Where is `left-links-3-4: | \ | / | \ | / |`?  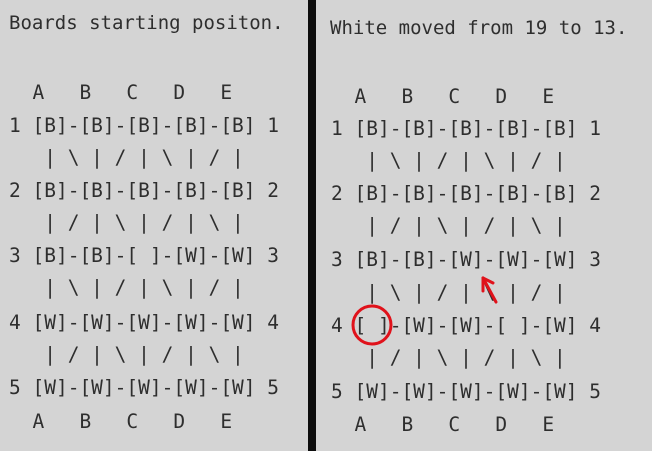 left-links-3-4: | \ | / | \ | / | is located at coordinates (126, 287).